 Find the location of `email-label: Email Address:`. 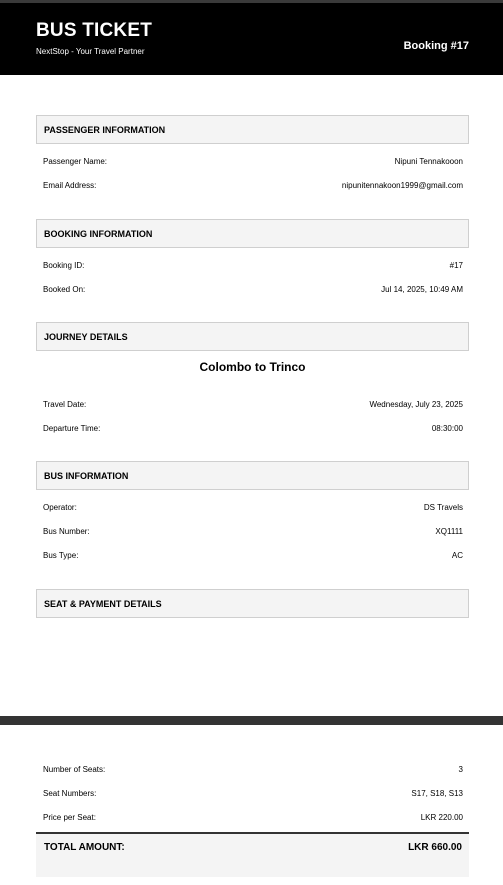

email-label: Email Address: is located at coordinates (70, 185).